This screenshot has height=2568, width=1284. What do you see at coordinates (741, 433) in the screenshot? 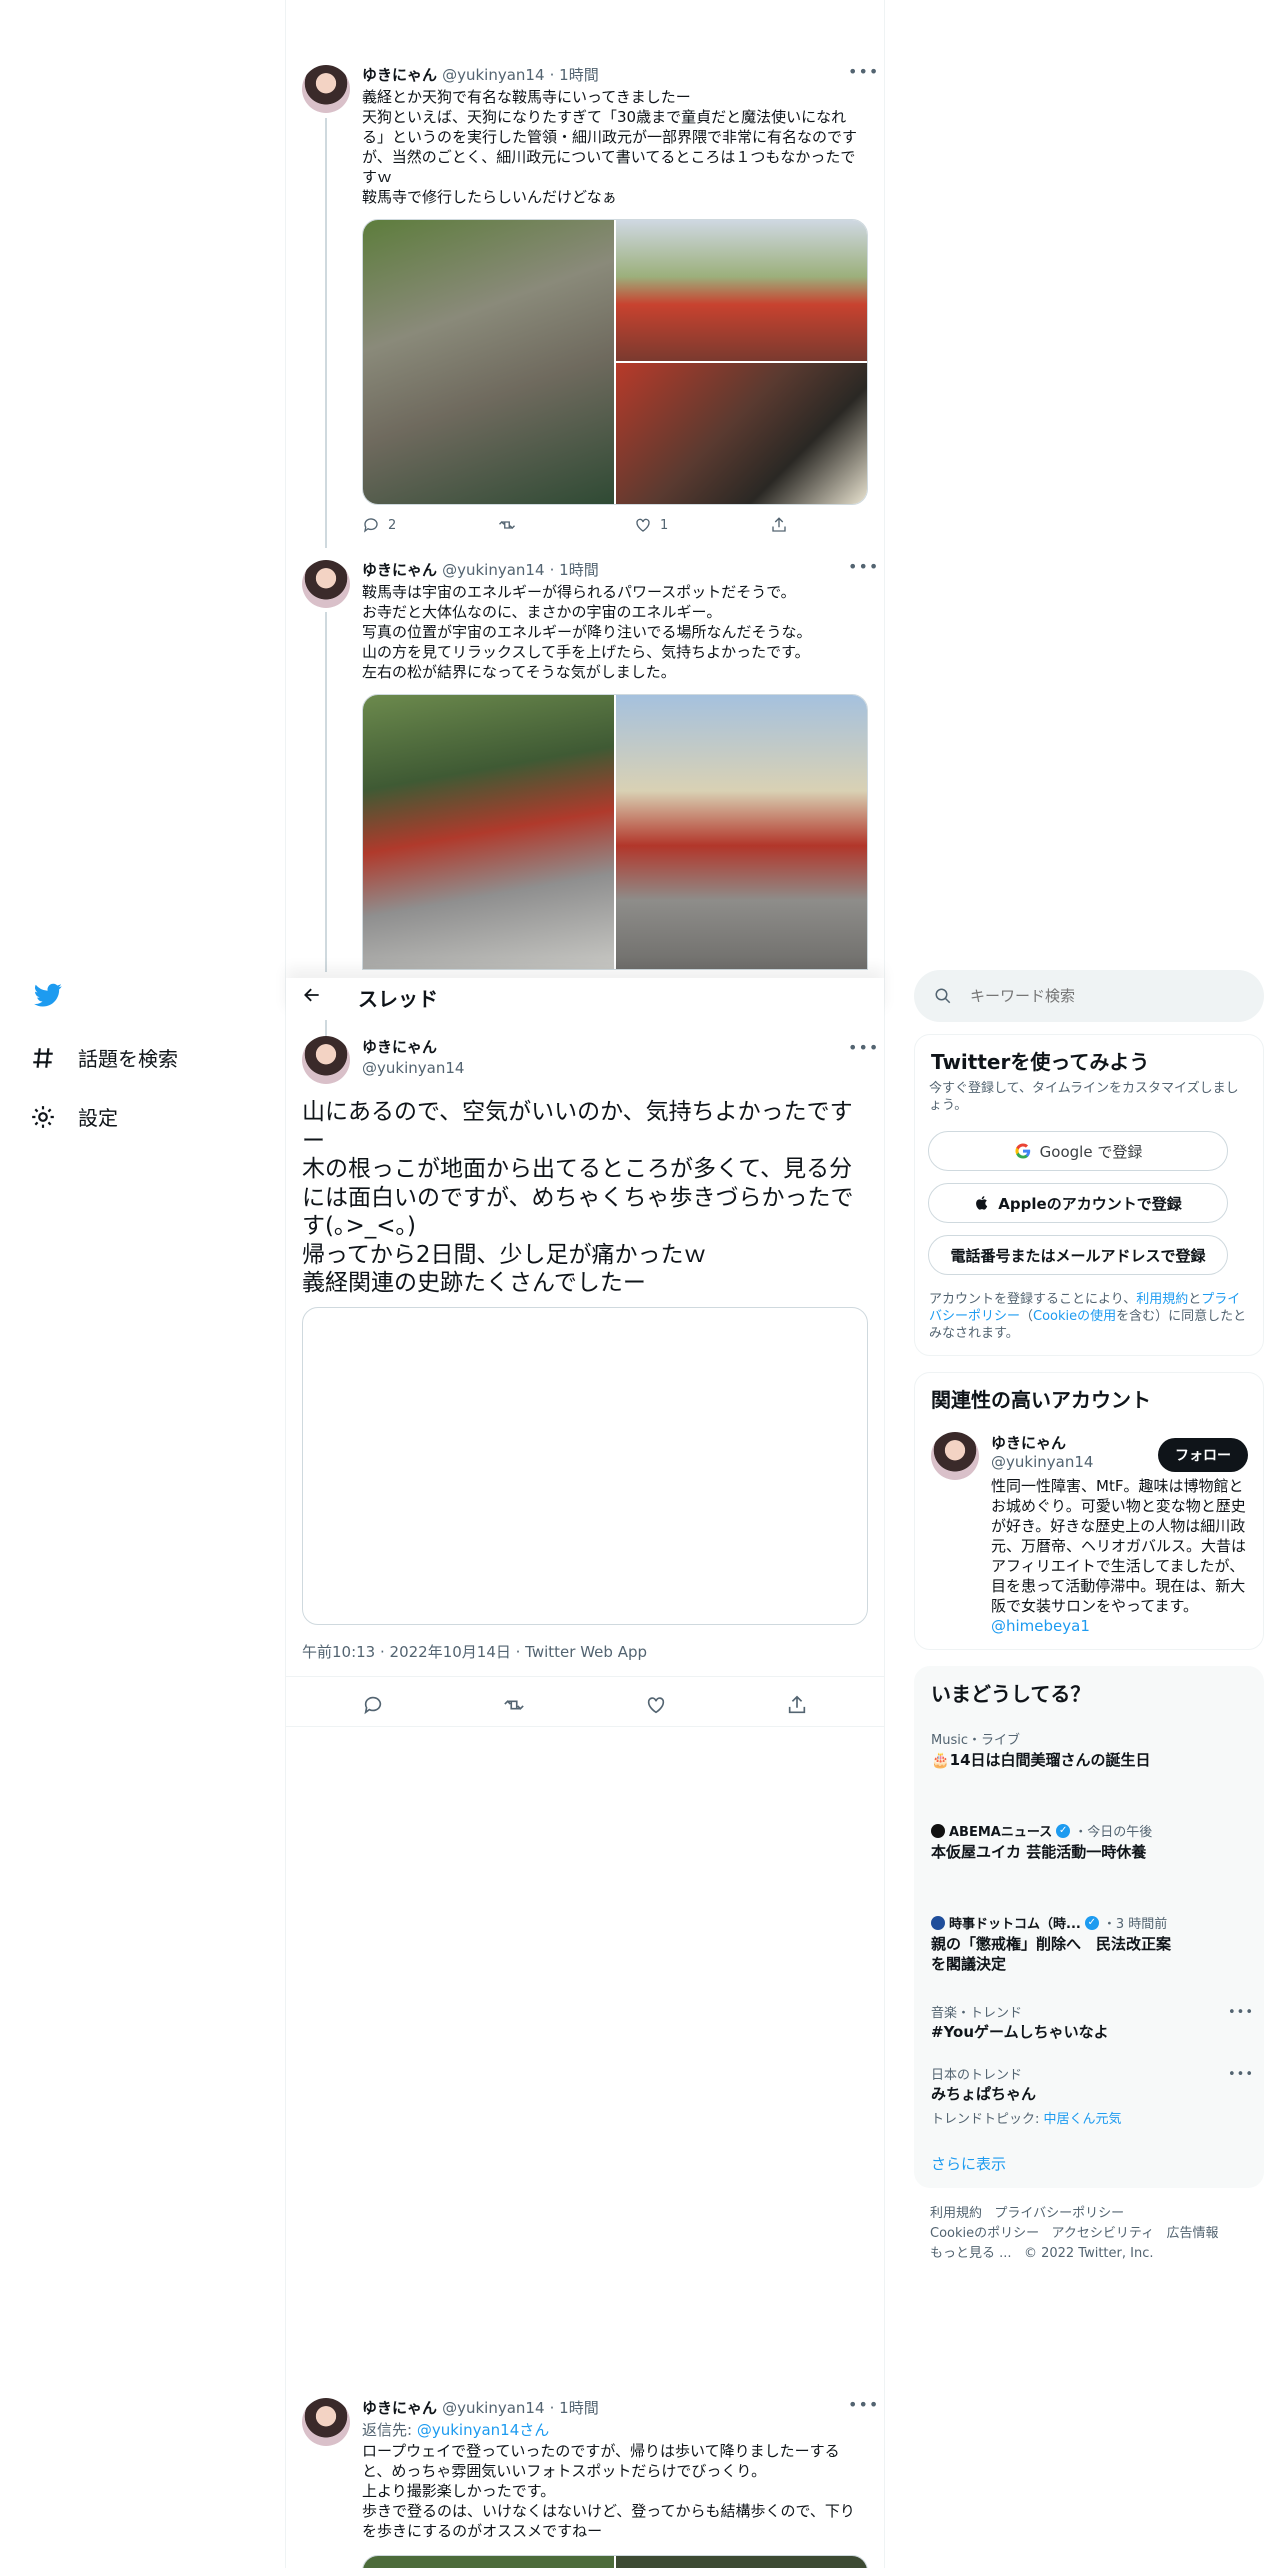
I see `photo-umbrella` at bounding box center [741, 433].